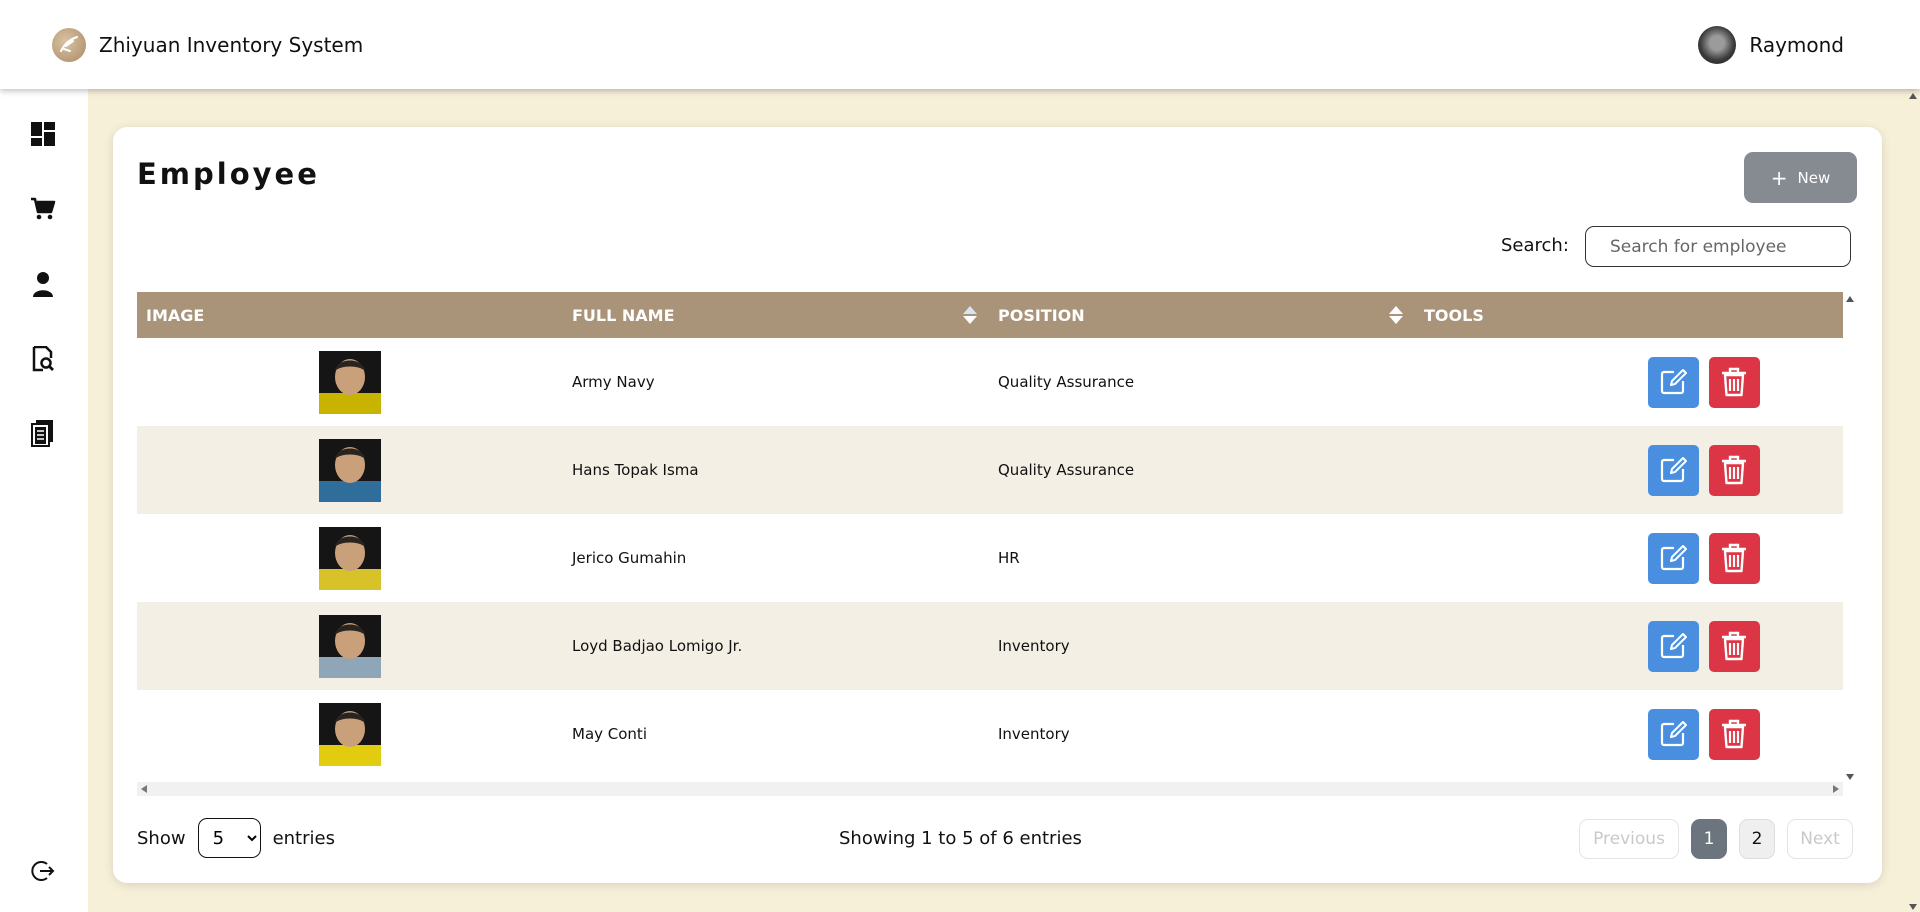 The height and width of the screenshot is (912, 1920). I want to click on top-bar: Zhiyuan Inventory System Raymond, so click(960, 44).